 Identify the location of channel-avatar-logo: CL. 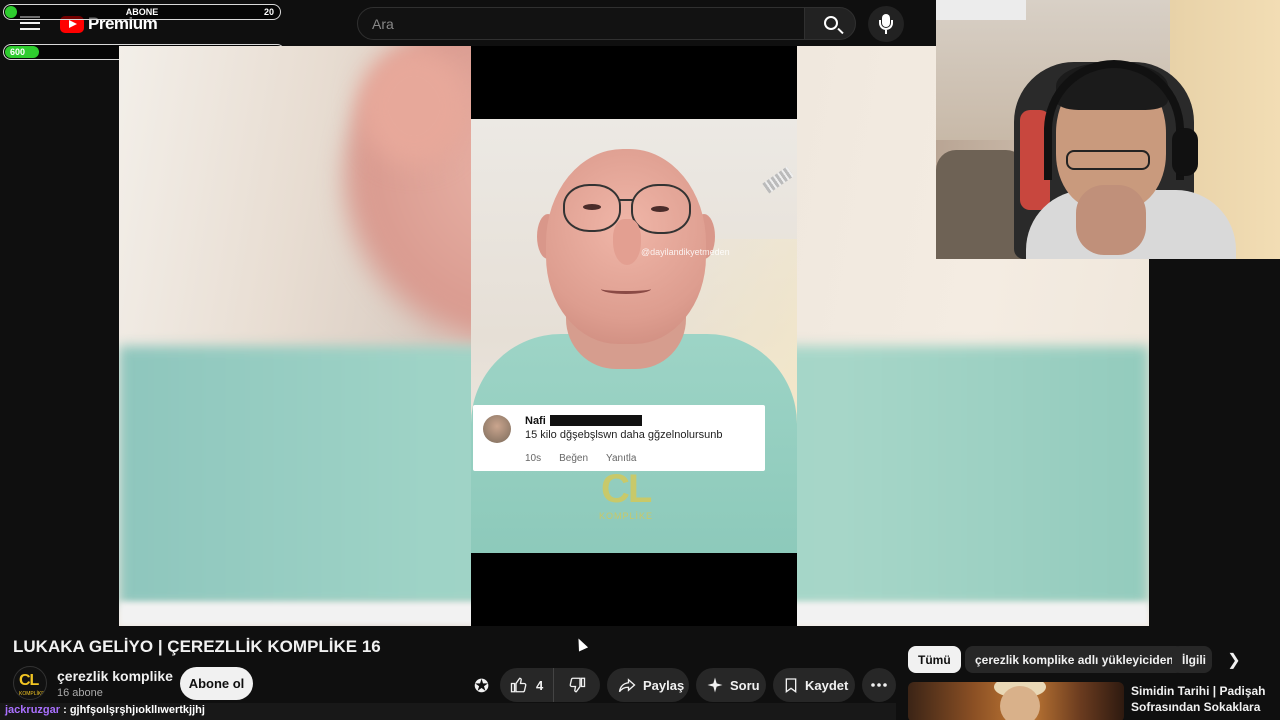
(29, 680).